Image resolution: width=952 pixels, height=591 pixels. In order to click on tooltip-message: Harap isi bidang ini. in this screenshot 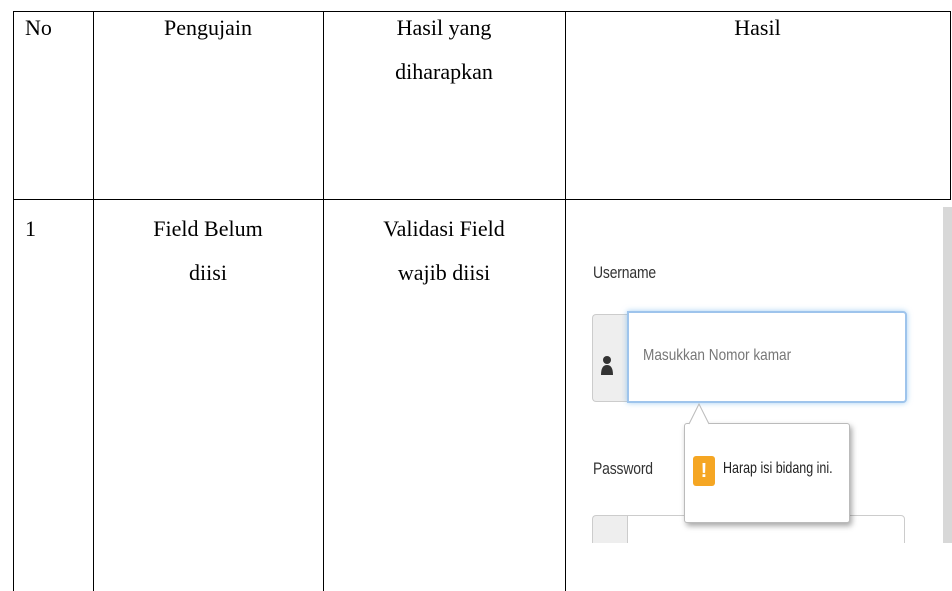, I will do `click(778, 468)`.